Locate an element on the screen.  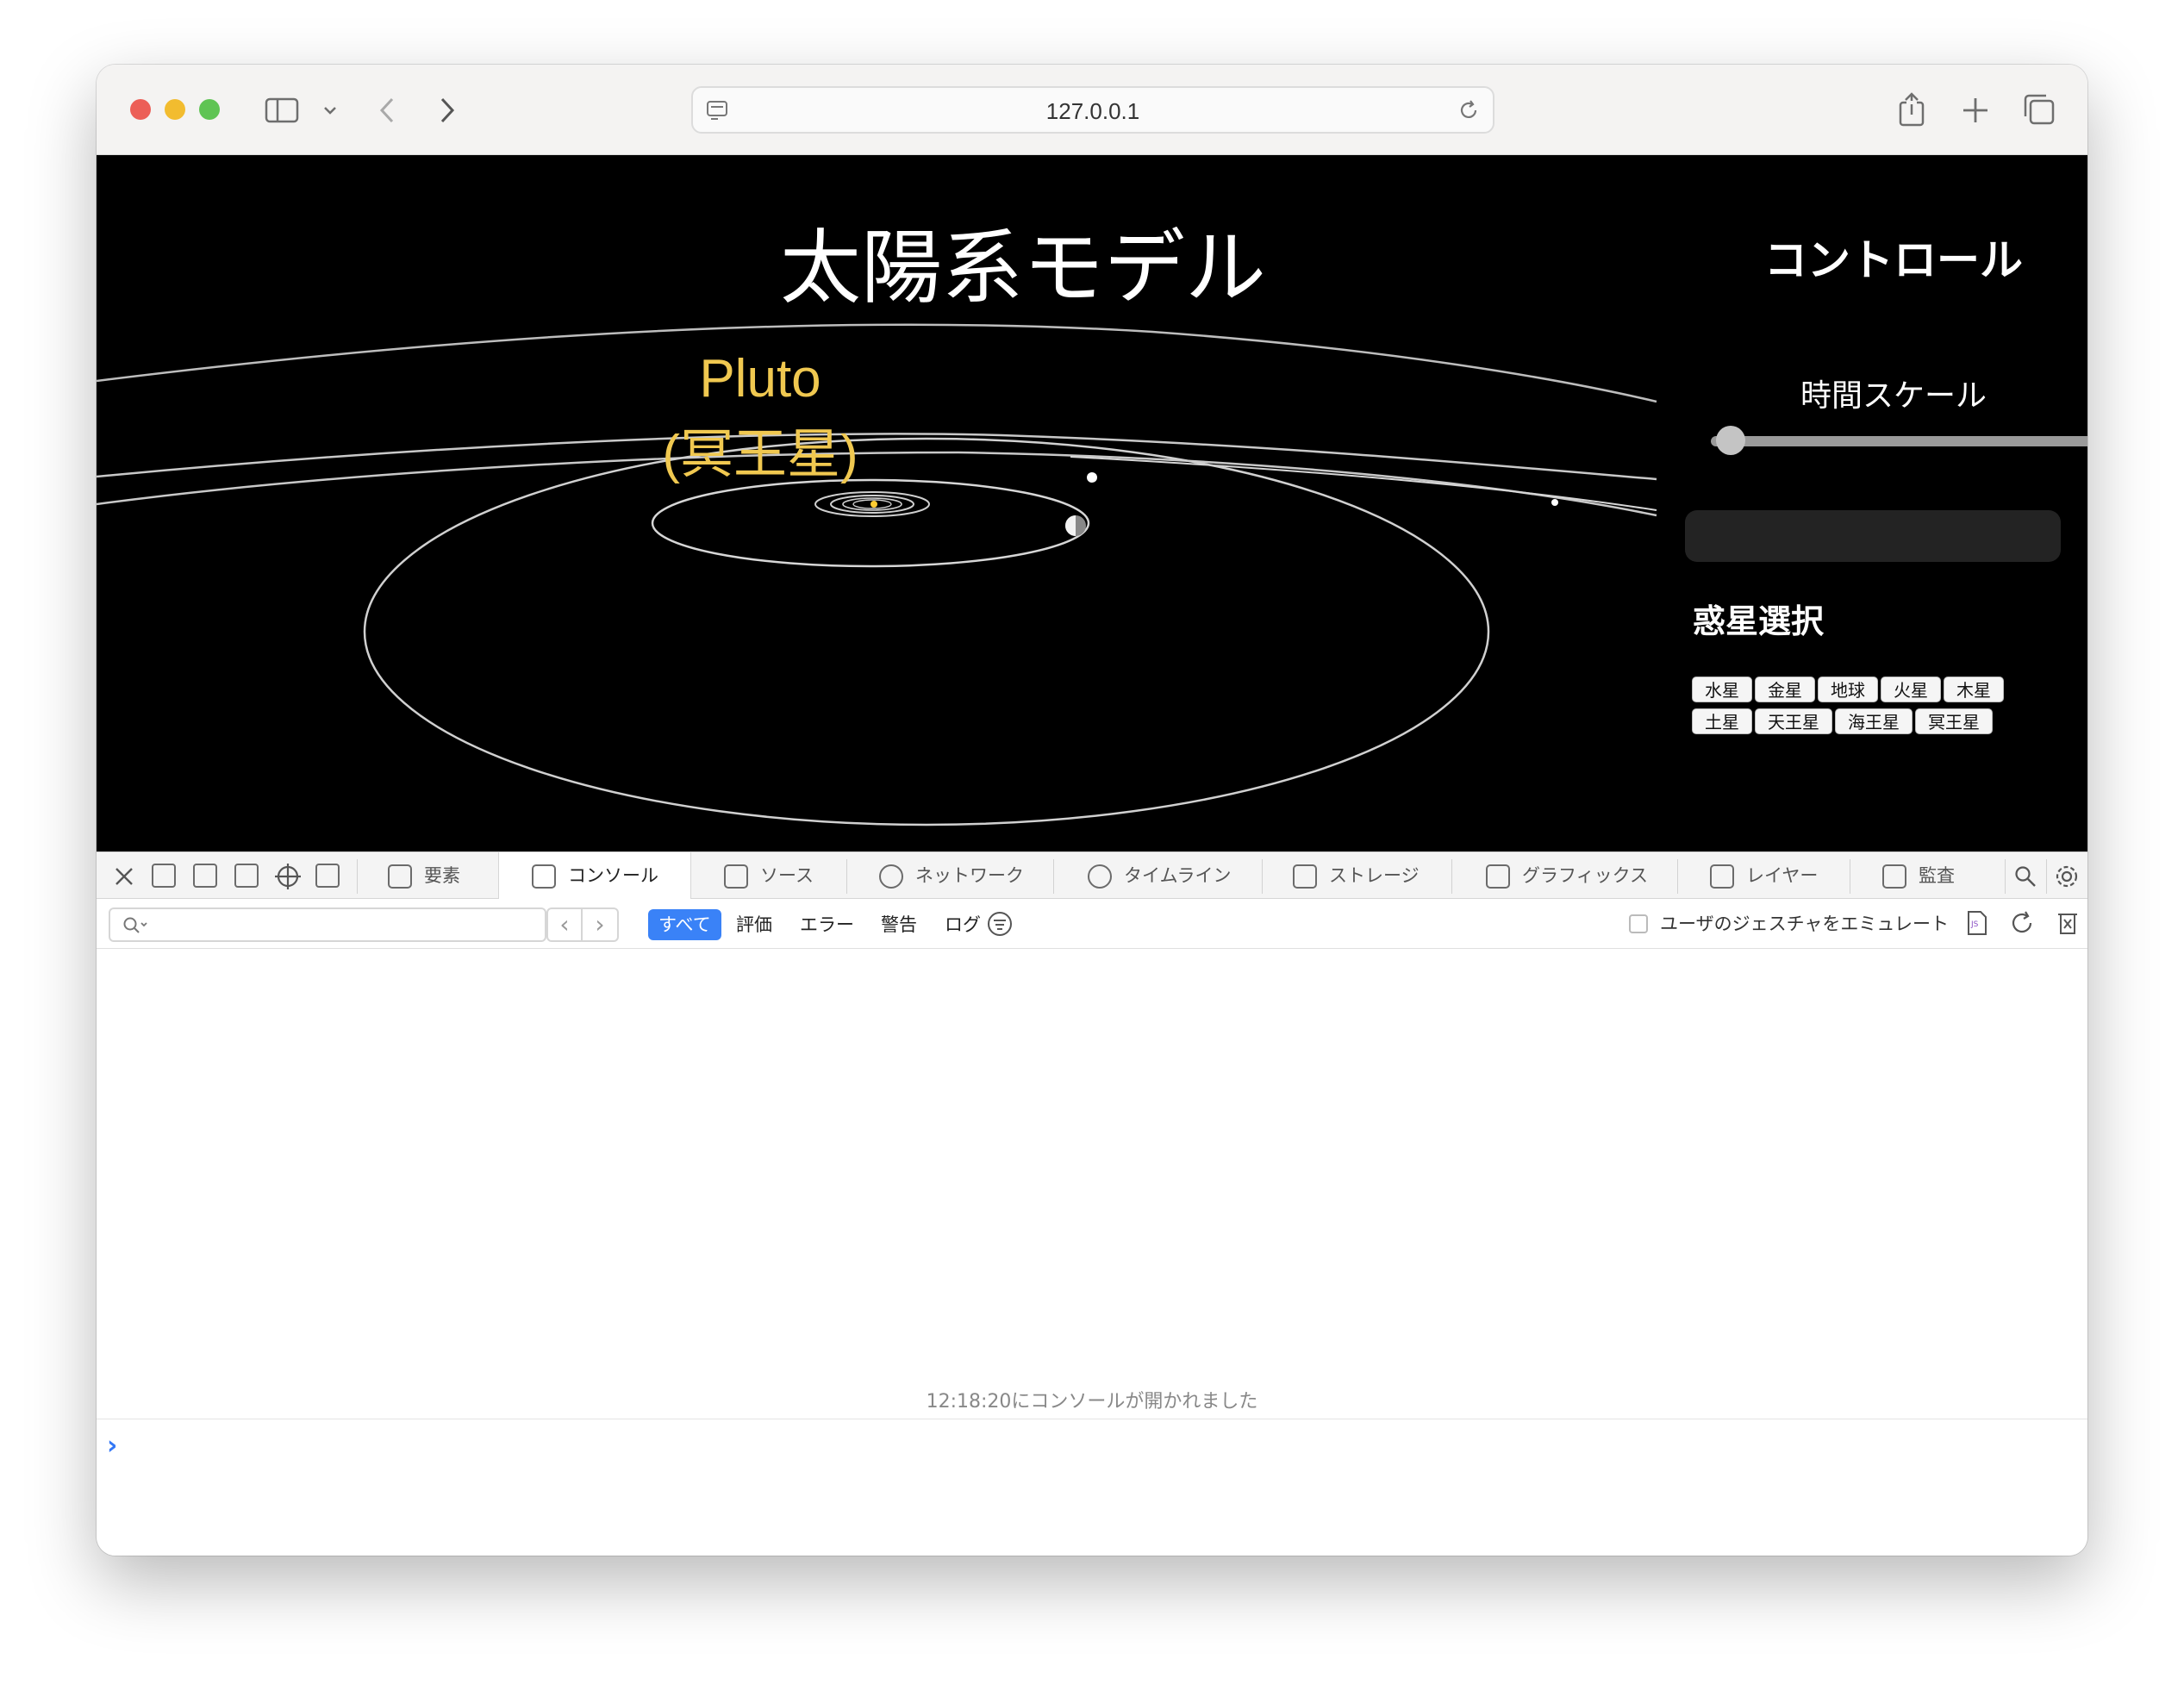
sidebar-toggle-icon is located at coordinates (282, 110).